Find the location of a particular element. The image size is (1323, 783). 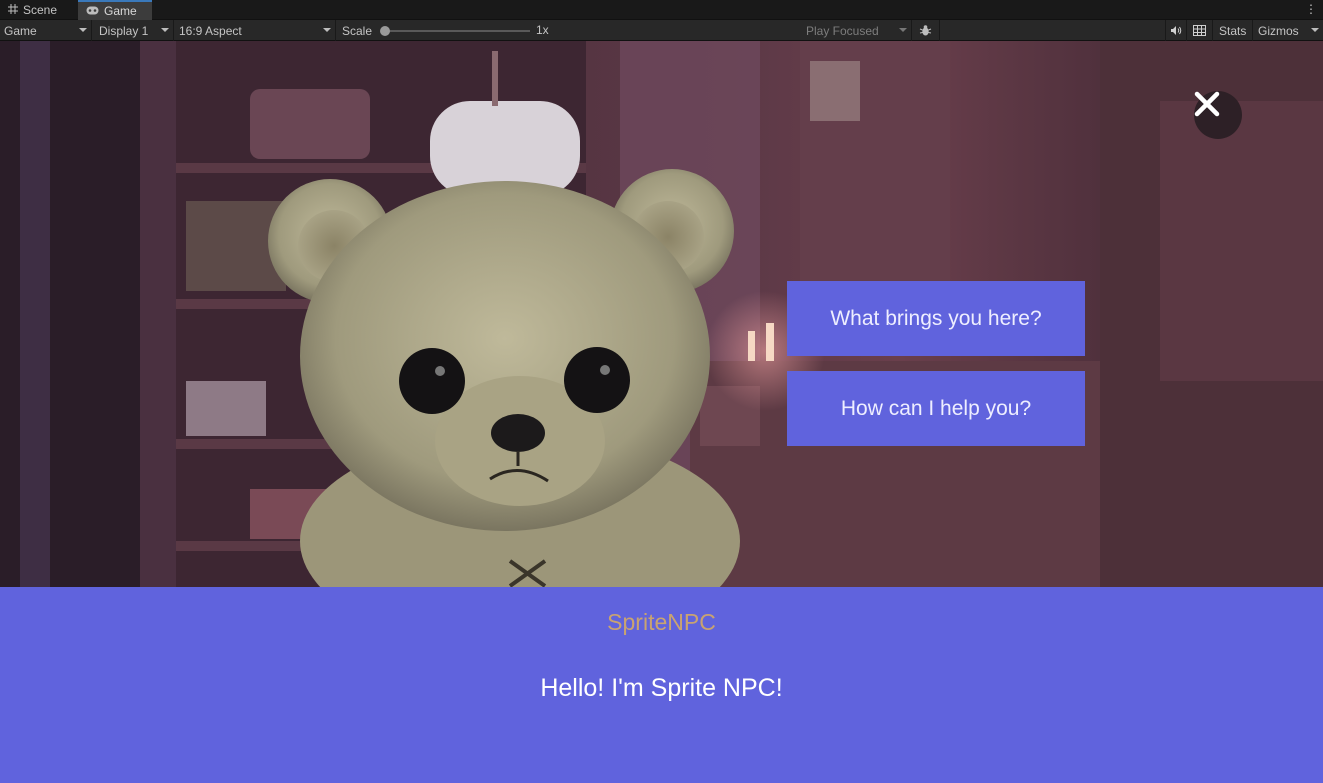

grid-icon is located at coordinates (13, 10).